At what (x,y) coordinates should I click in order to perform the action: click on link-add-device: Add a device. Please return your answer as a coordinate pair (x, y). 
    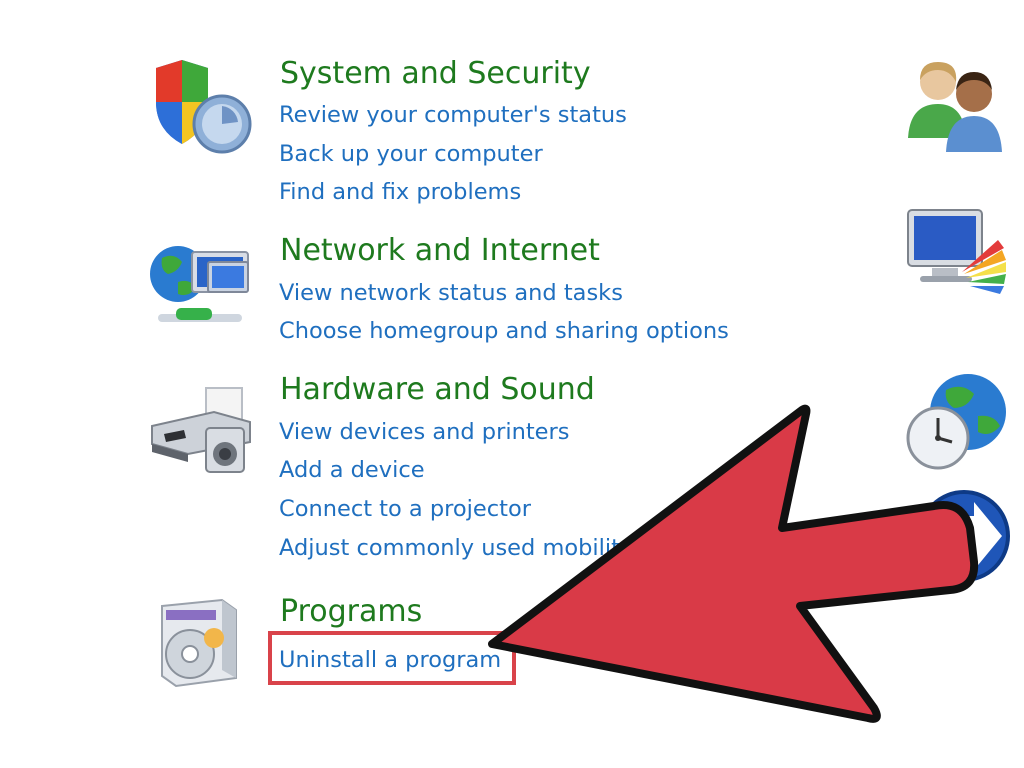
    Looking at the image, I should click on (352, 470).